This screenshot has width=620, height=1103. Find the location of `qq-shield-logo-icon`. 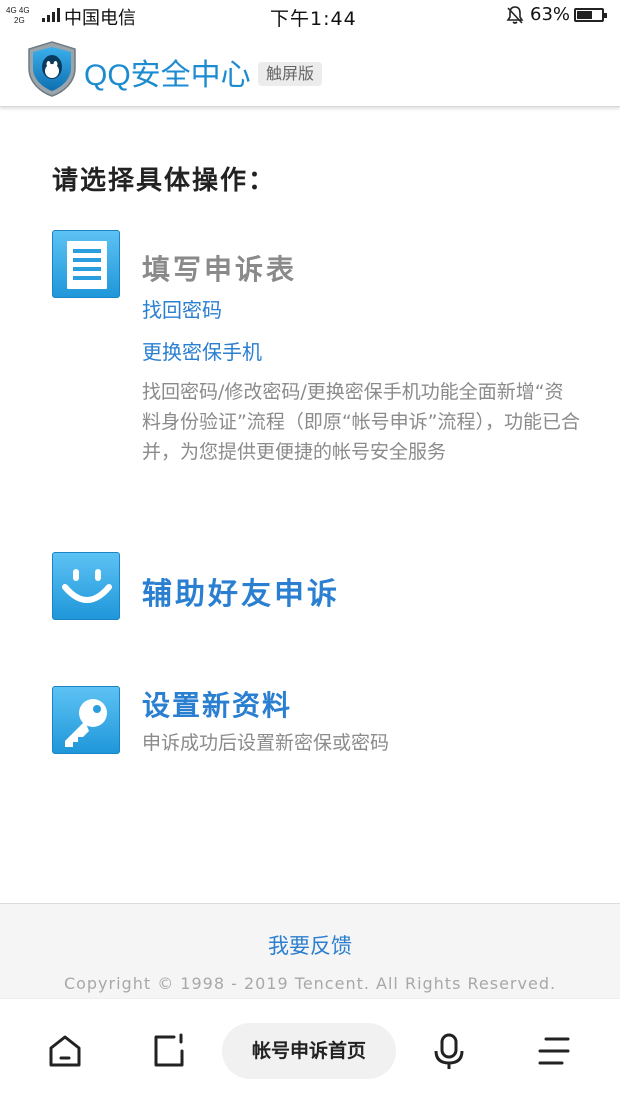

qq-shield-logo-icon is located at coordinates (52, 69).